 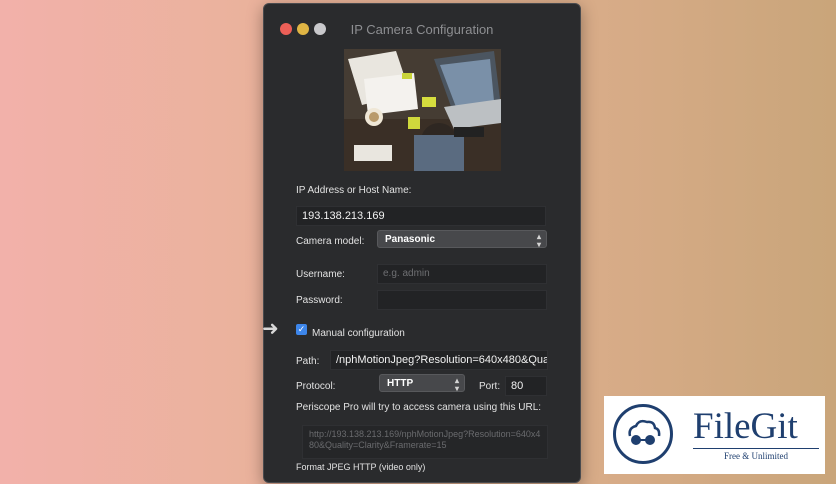 I want to click on path-field: /nphMotionJpeg?Resolution=640x480&Qualit, so click(x=439, y=360).